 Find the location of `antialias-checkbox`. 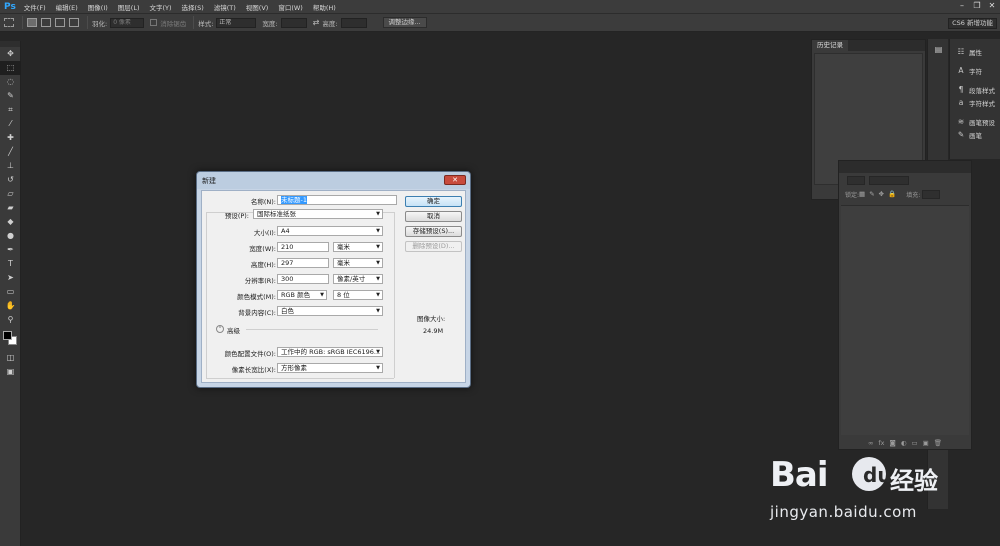

antialias-checkbox is located at coordinates (154, 22).